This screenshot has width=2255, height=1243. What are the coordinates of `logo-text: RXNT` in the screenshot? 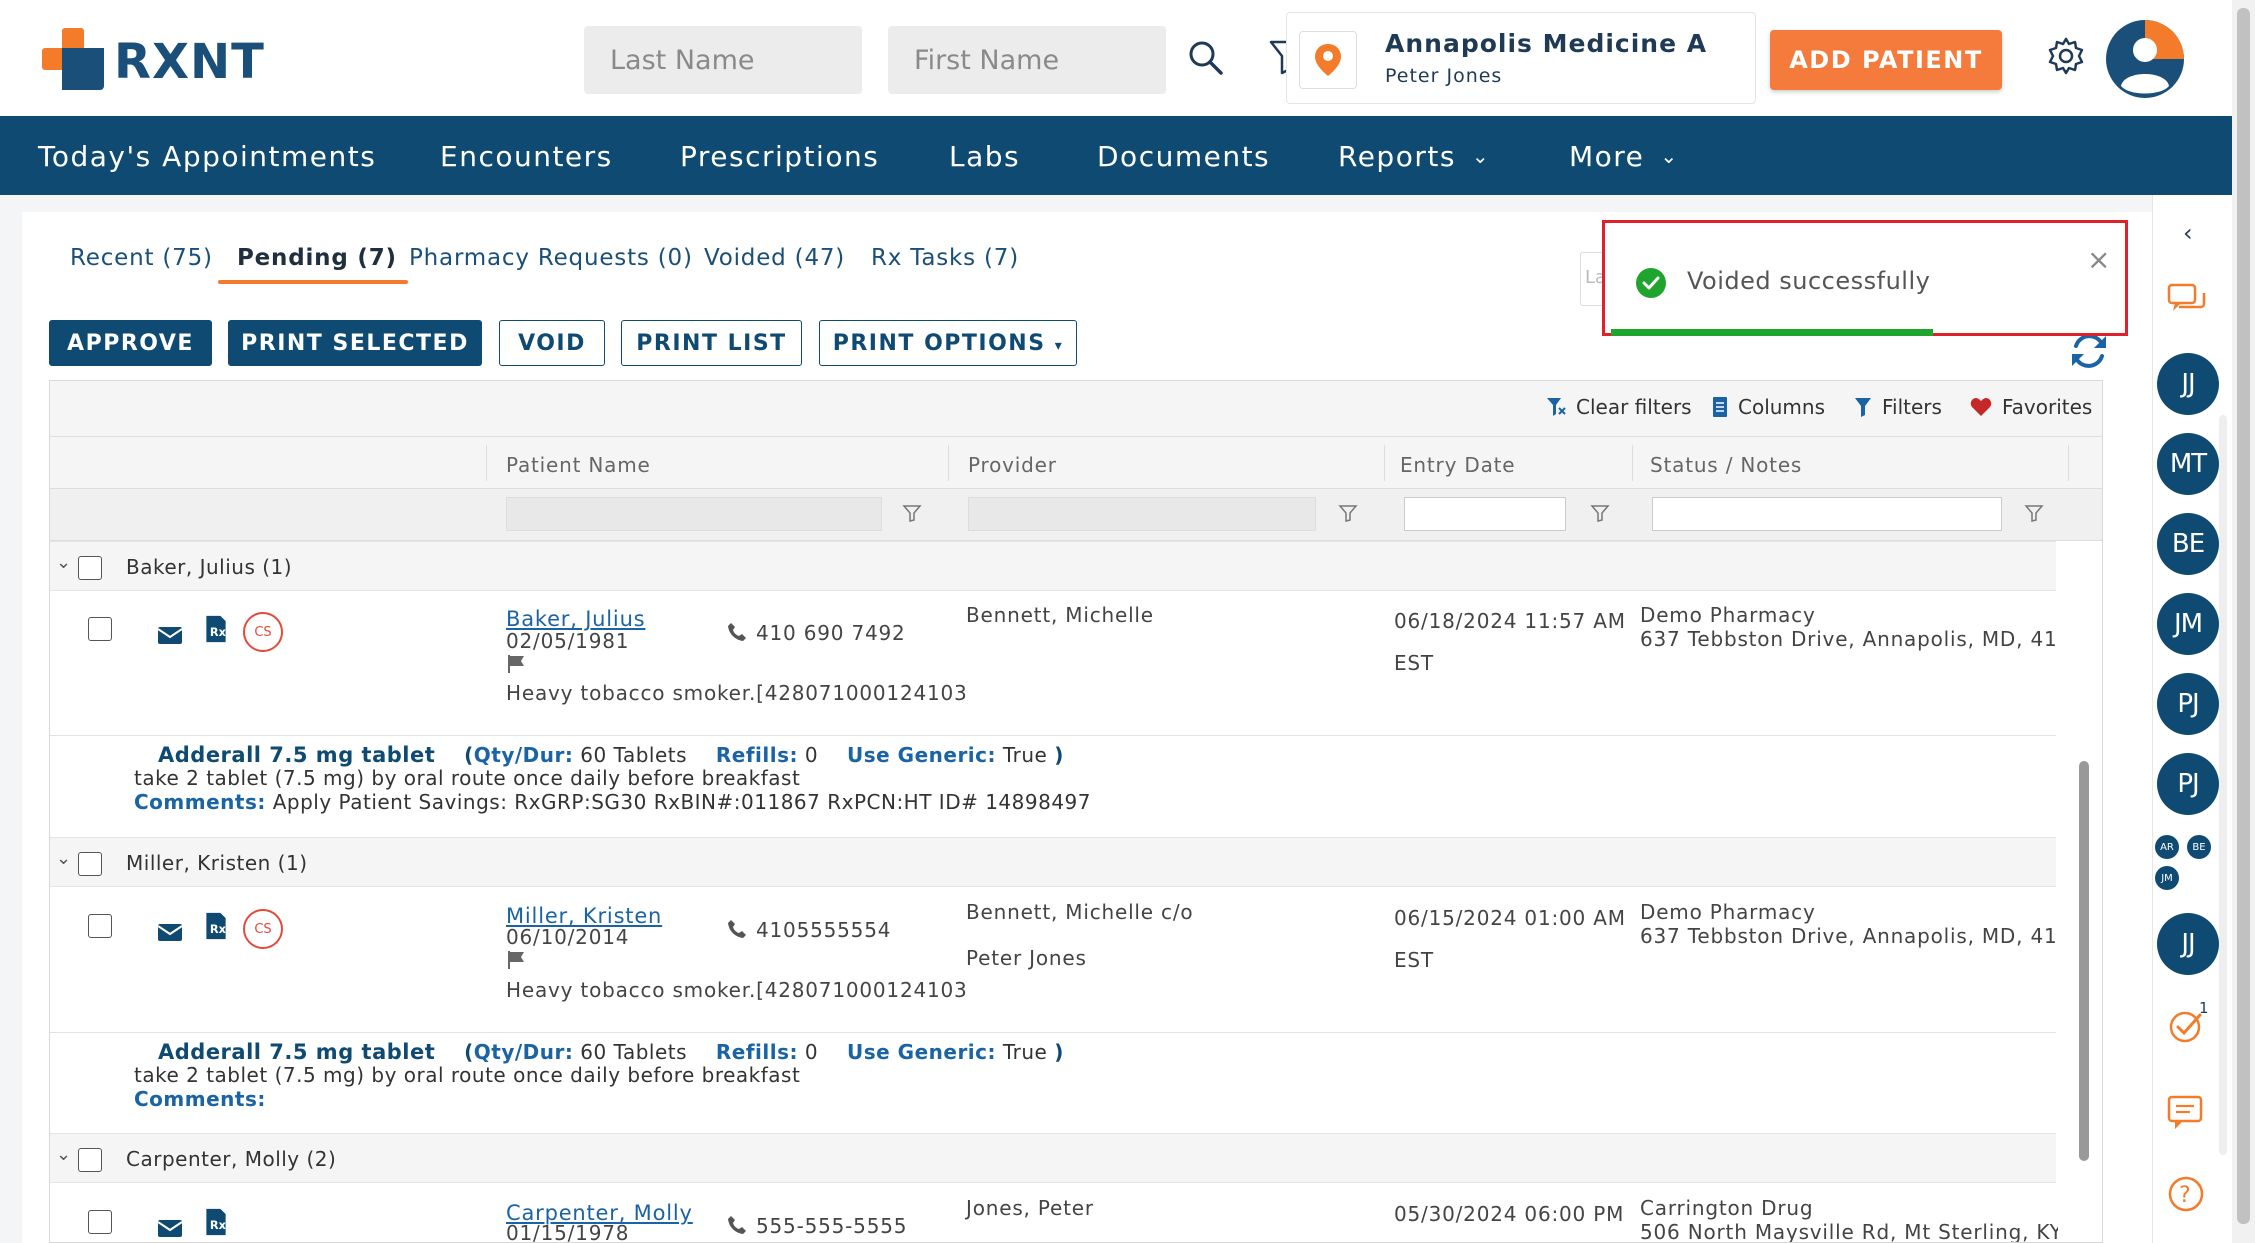 It's located at (189, 62).